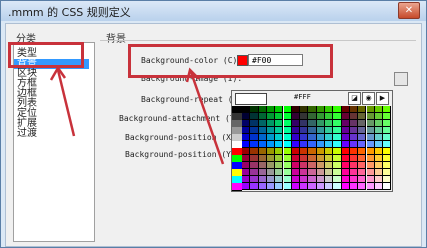  What do you see at coordinates (207, 118) in the screenshot?
I see `arrow-to-color` at bounding box center [207, 118].